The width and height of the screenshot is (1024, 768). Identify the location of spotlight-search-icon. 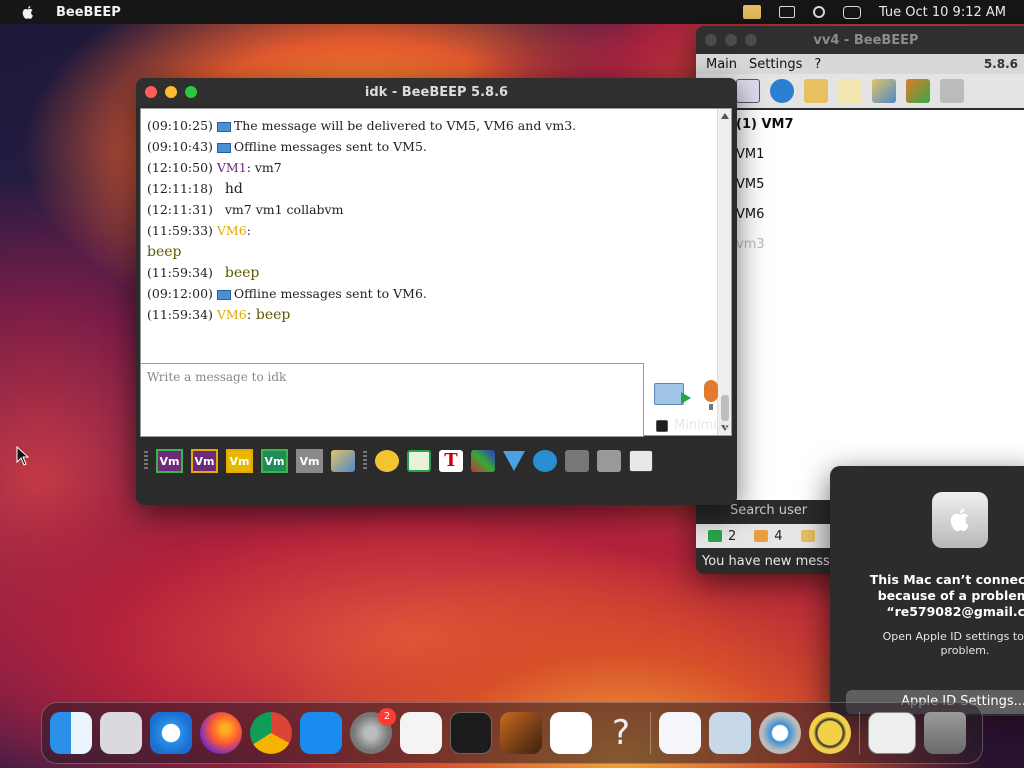
(818, 12).